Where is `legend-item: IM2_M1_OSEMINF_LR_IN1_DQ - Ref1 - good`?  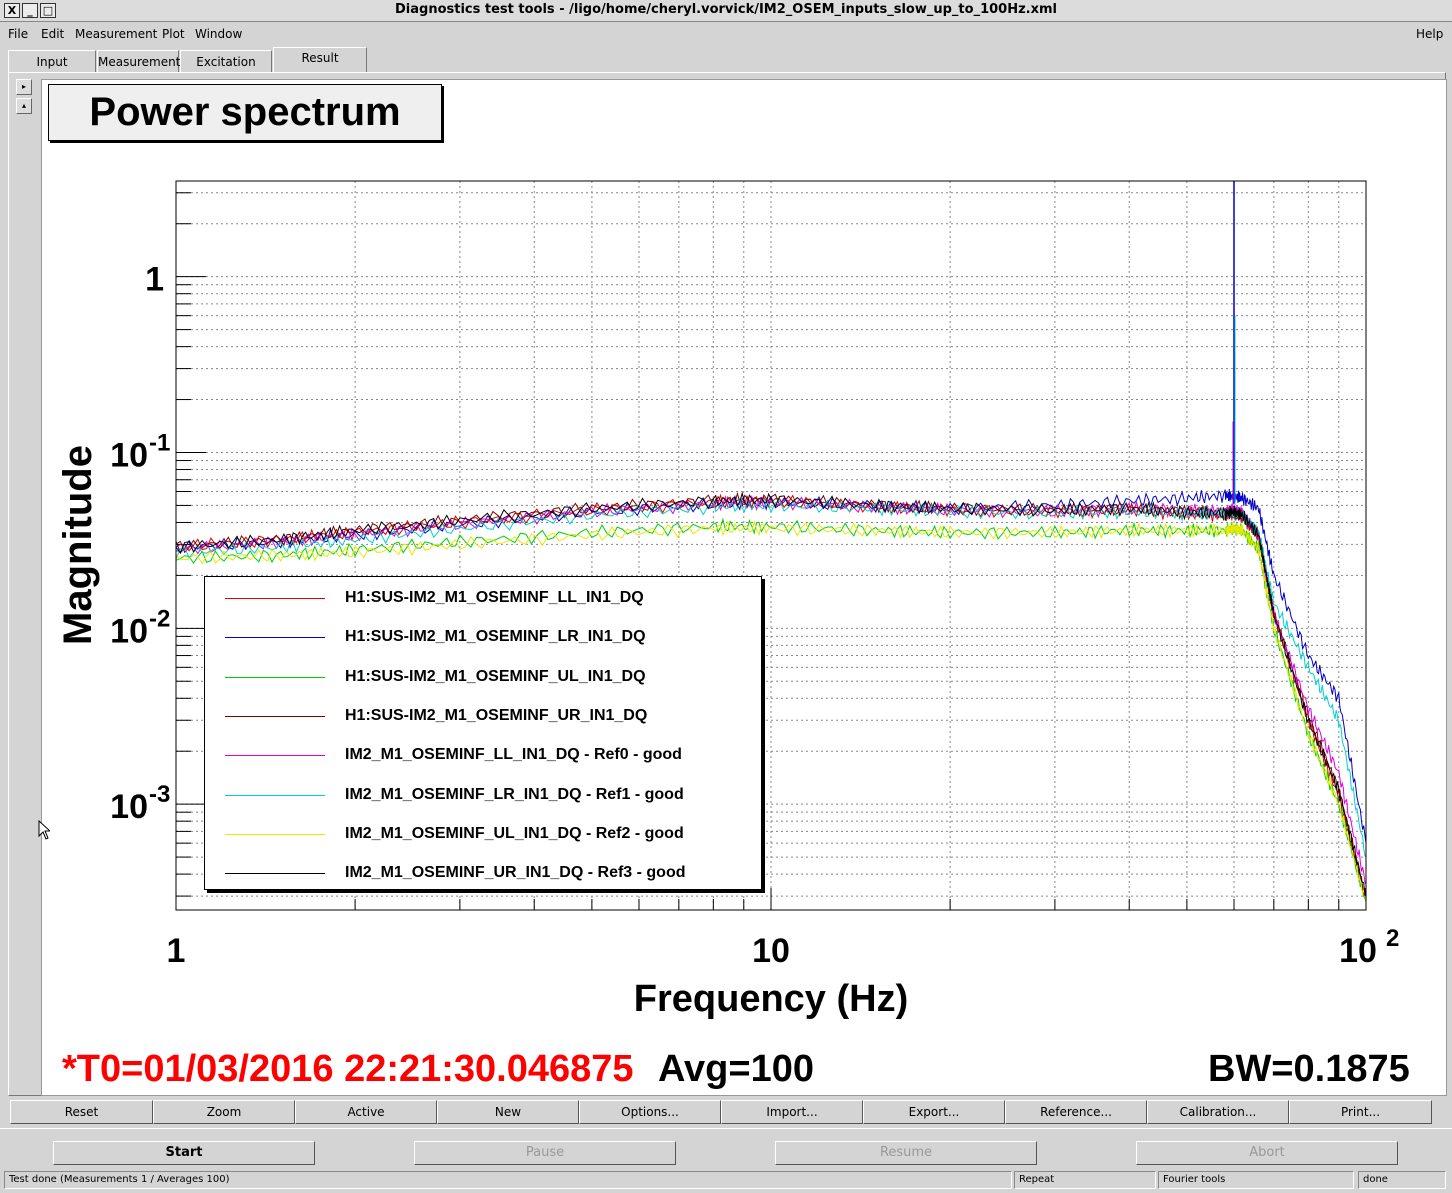 legend-item: IM2_M1_OSEMINF_LR_IN1_DQ - Ref1 - good is located at coordinates (484, 795).